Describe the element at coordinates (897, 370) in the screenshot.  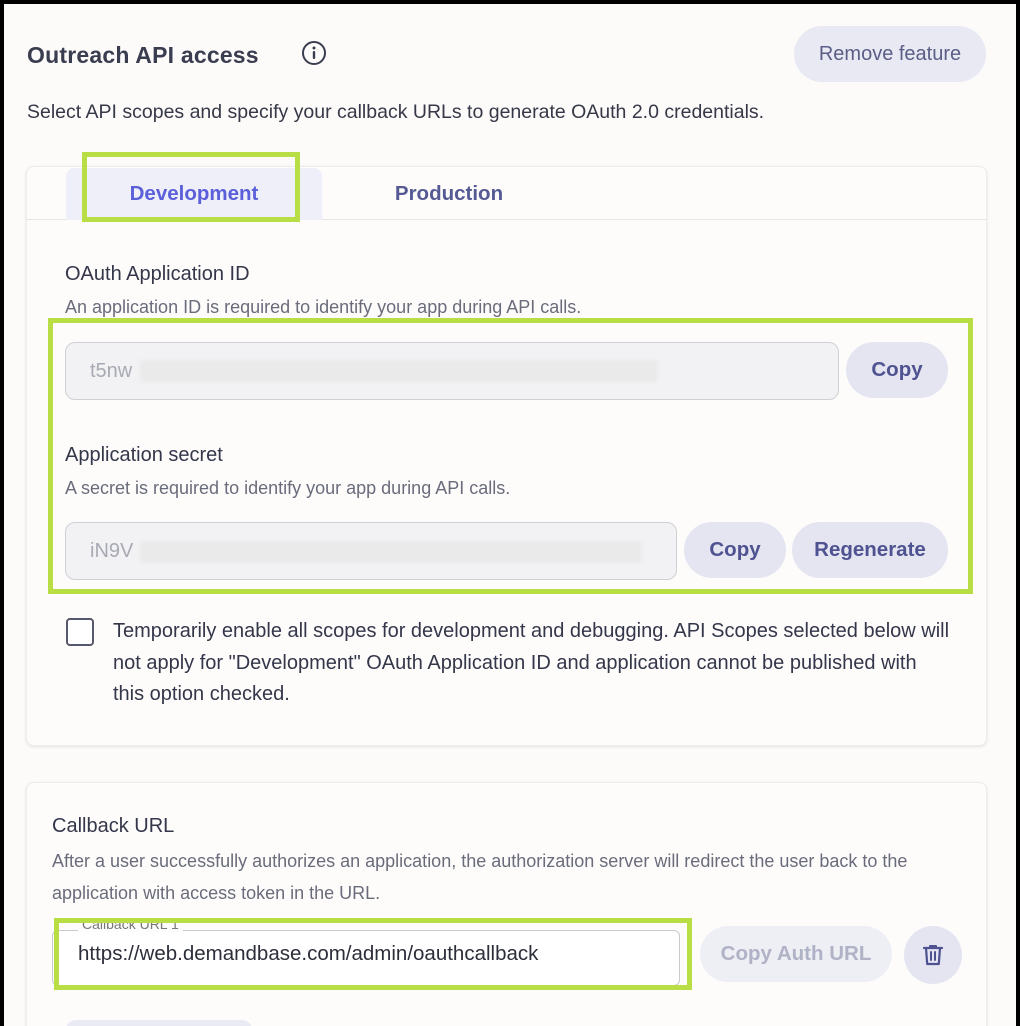
I see `copy-oauth-id-button: Copy` at that location.